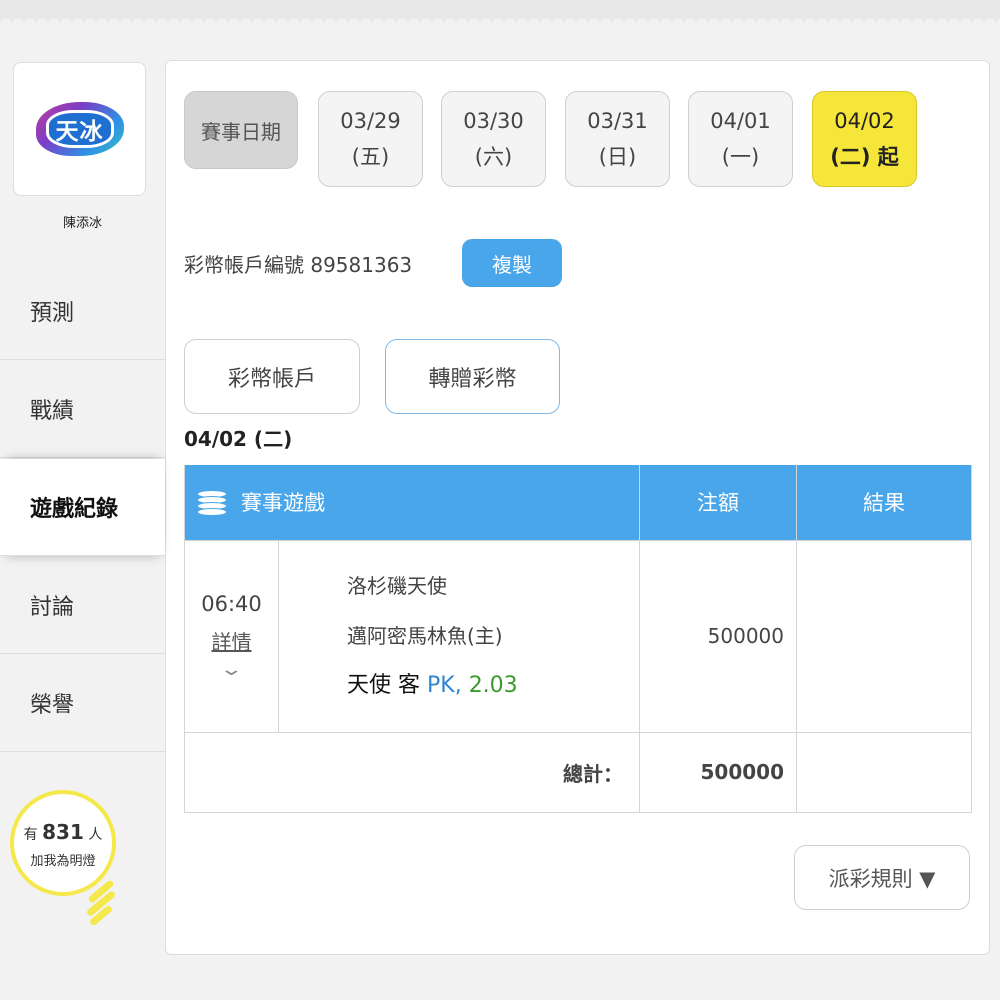  What do you see at coordinates (82, 311) in the screenshot?
I see `sidebar-item-predict: 預測` at bounding box center [82, 311].